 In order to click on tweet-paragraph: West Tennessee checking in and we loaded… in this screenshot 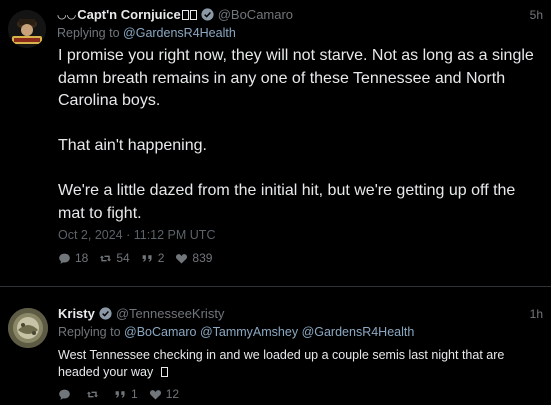, I will do `click(281, 363)`.